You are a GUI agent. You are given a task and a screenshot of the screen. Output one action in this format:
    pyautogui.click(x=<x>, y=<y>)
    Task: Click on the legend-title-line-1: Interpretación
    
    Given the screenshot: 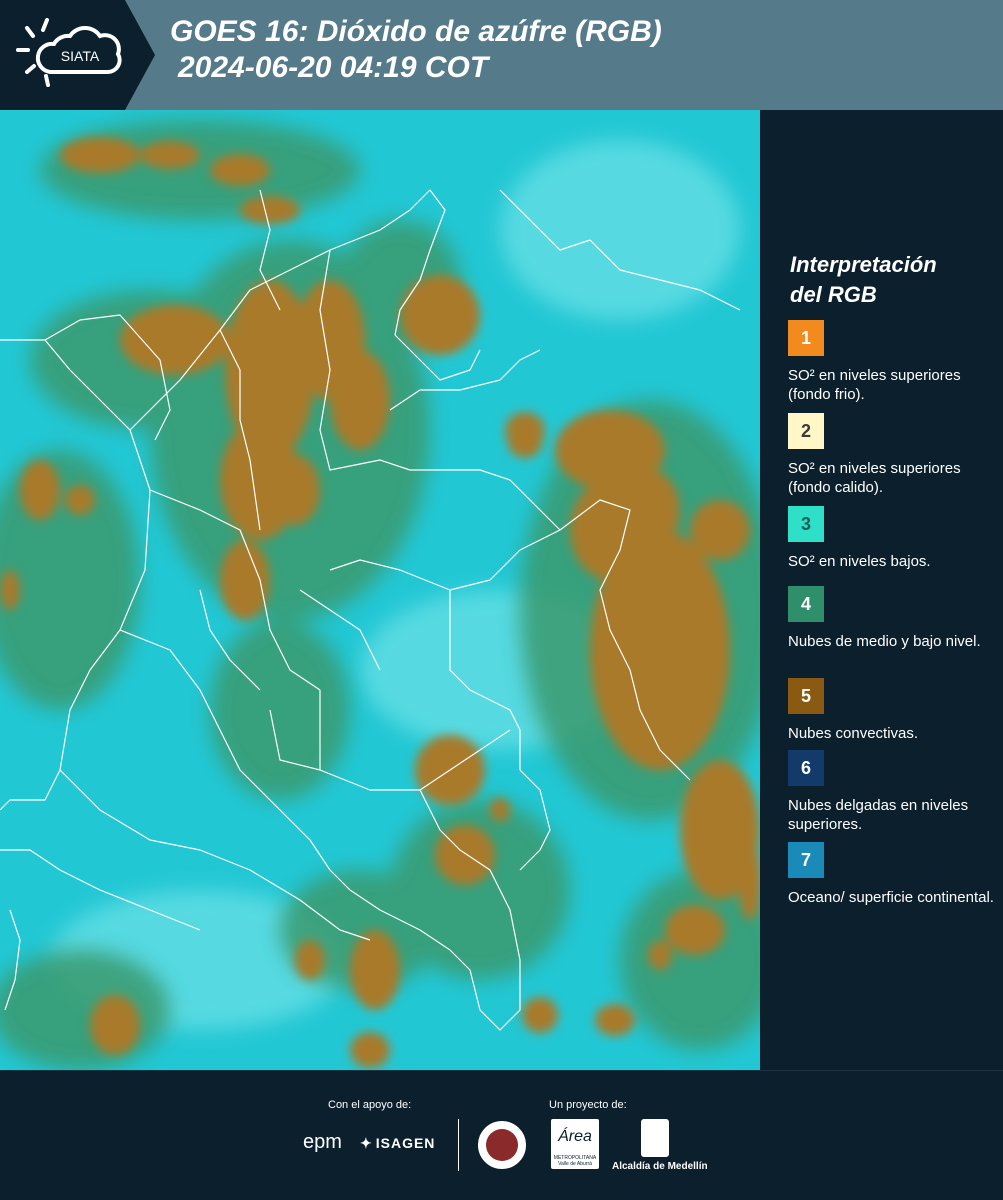 What is the action you would take?
    pyautogui.click(x=863, y=264)
    